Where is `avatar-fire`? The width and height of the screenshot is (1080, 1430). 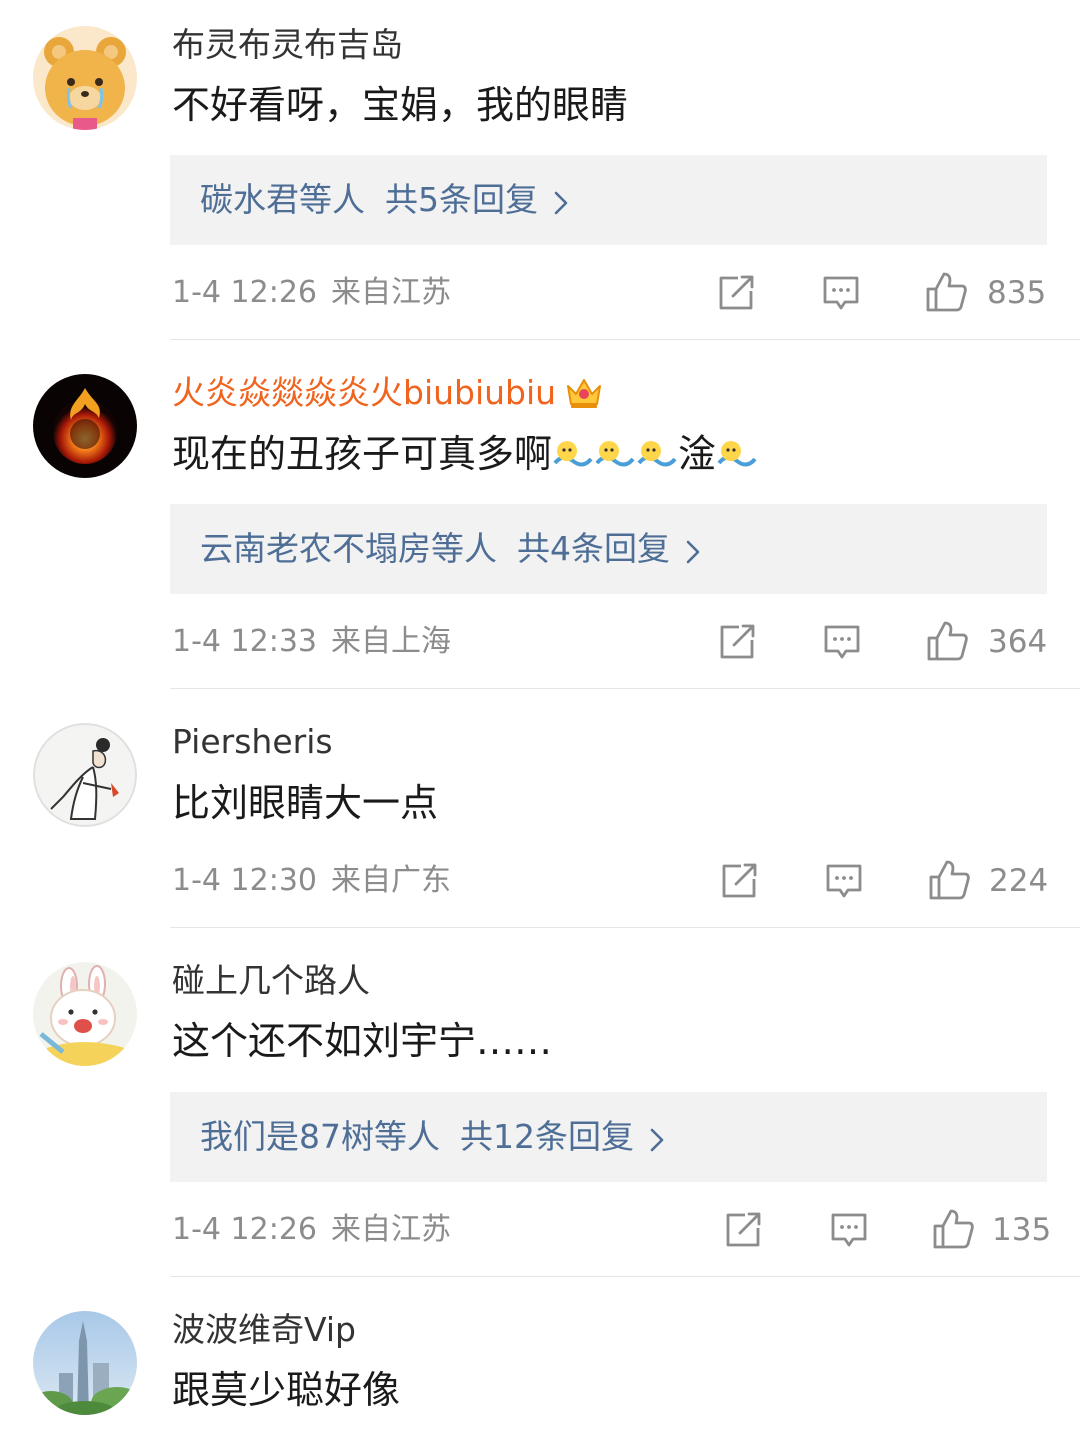
avatar-fire is located at coordinates (85, 426).